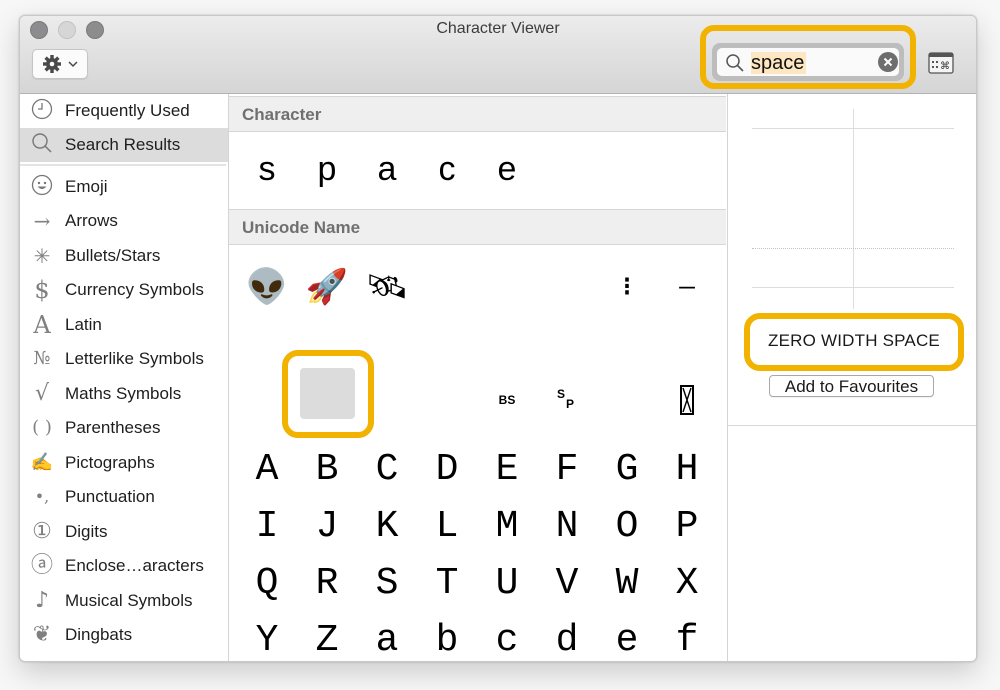 This screenshot has width=1000, height=690. I want to click on letter-cell: U, so click(507, 583).